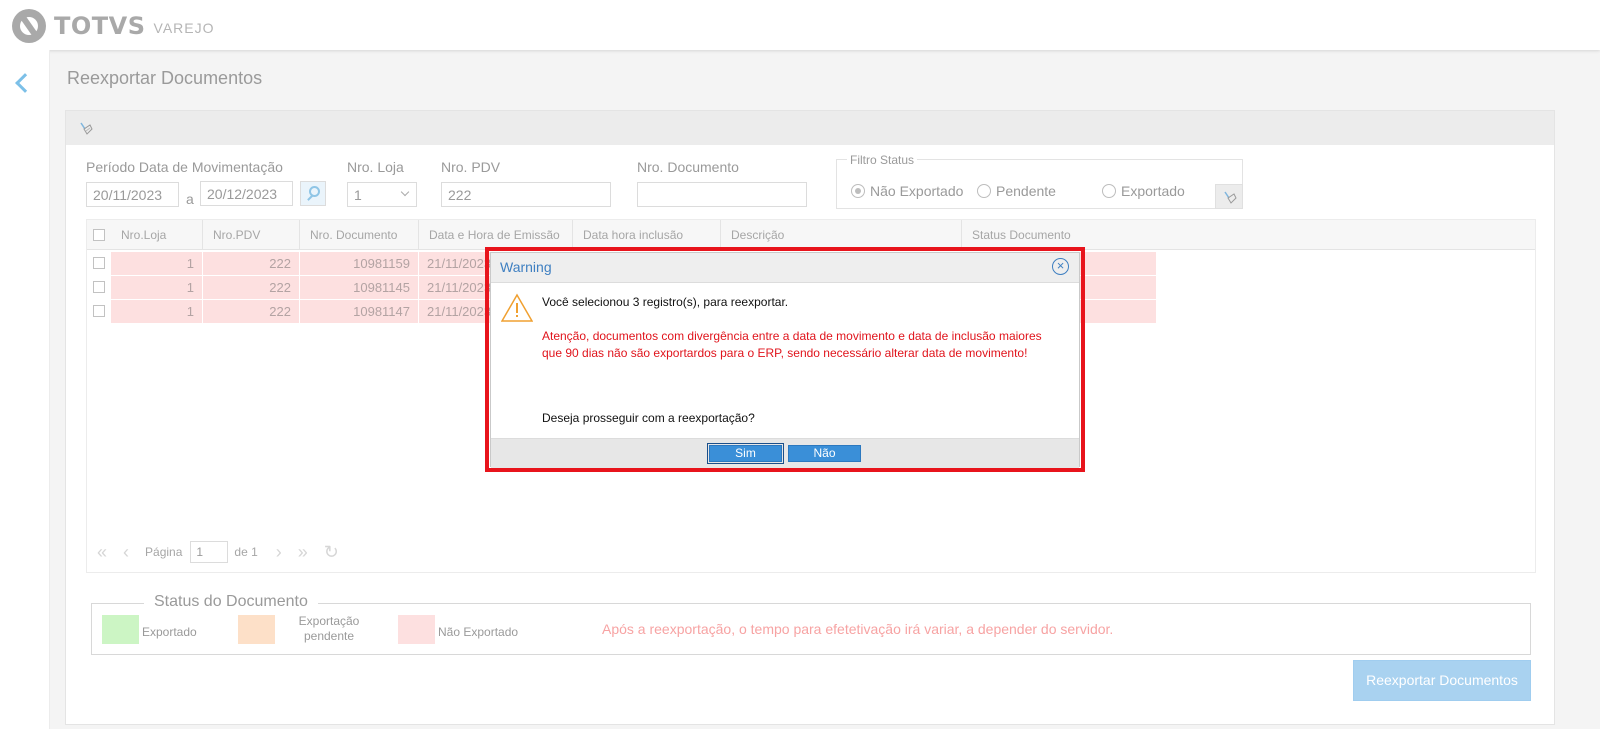 This screenshot has width=1600, height=729. What do you see at coordinates (722, 194) in the screenshot?
I see `doc-input` at bounding box center [722, 194].